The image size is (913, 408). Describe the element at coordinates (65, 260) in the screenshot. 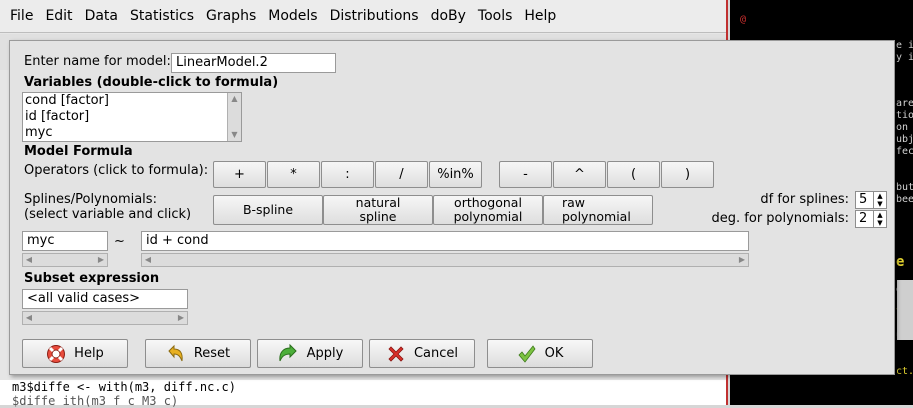

I see `lhs-scrollbar: ◀ ▶` at that location.